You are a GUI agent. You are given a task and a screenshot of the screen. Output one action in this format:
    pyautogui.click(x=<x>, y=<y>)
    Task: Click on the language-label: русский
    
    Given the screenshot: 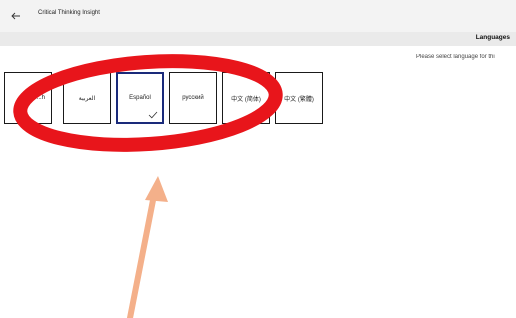 What is the action you would take?
    pyautogui.click(x=193, y=98)
    